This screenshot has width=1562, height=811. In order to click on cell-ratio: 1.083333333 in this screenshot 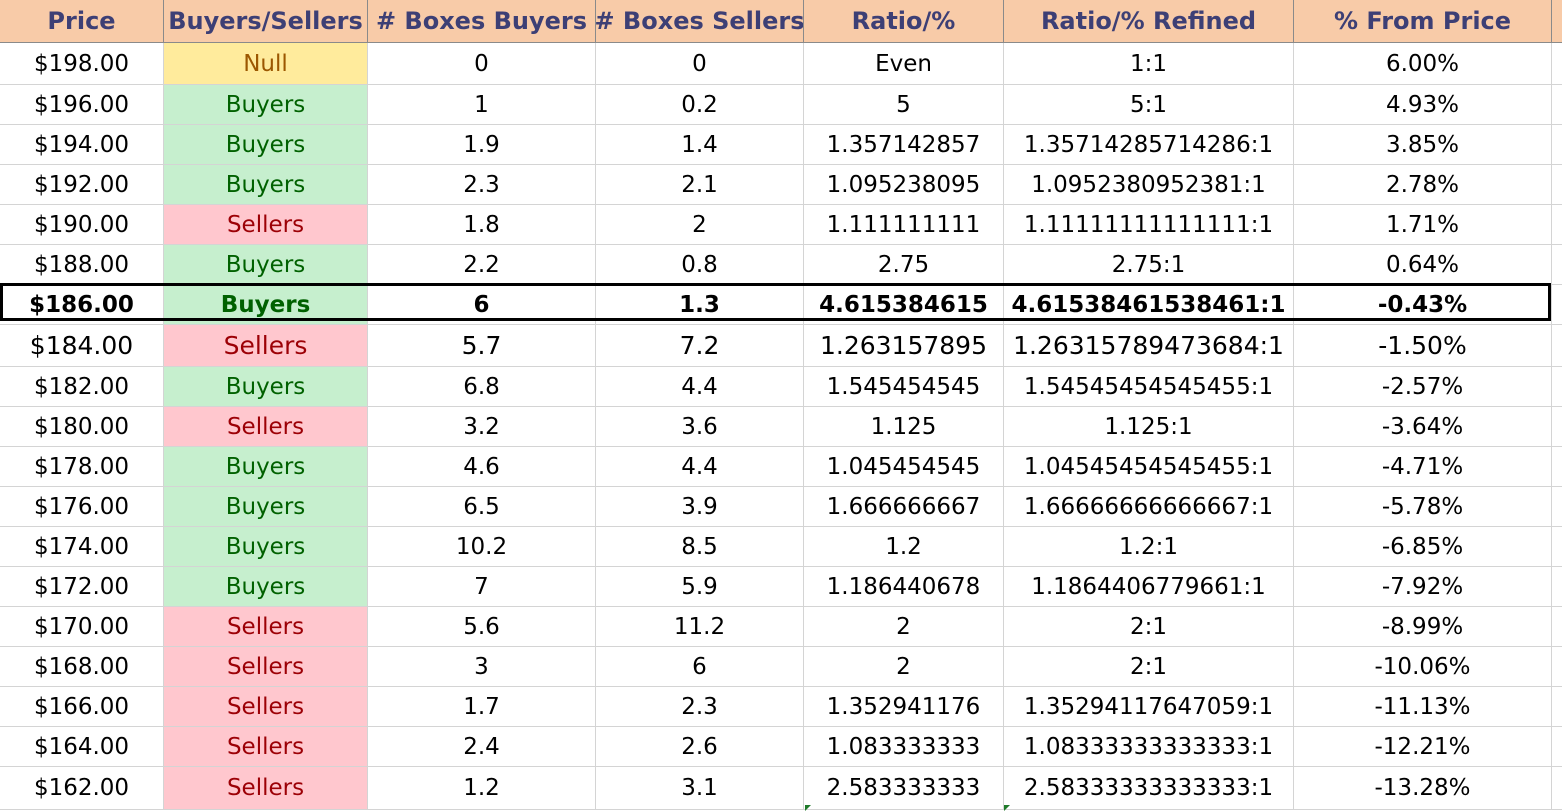, I will do `click(904, 747)`.